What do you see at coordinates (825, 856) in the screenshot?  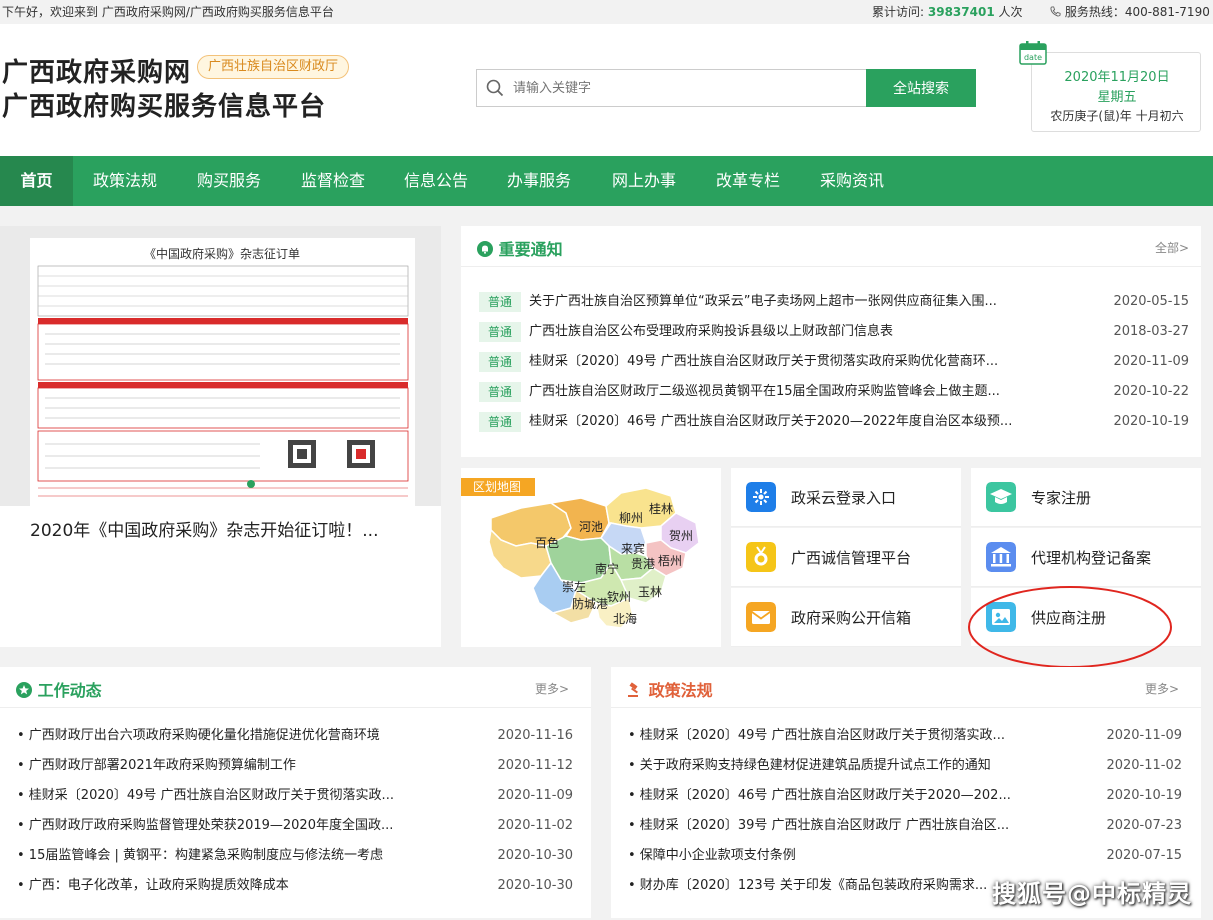 I see `policy-text: • 保障中小企业款项支付条例` at bounding box center [825, 856].